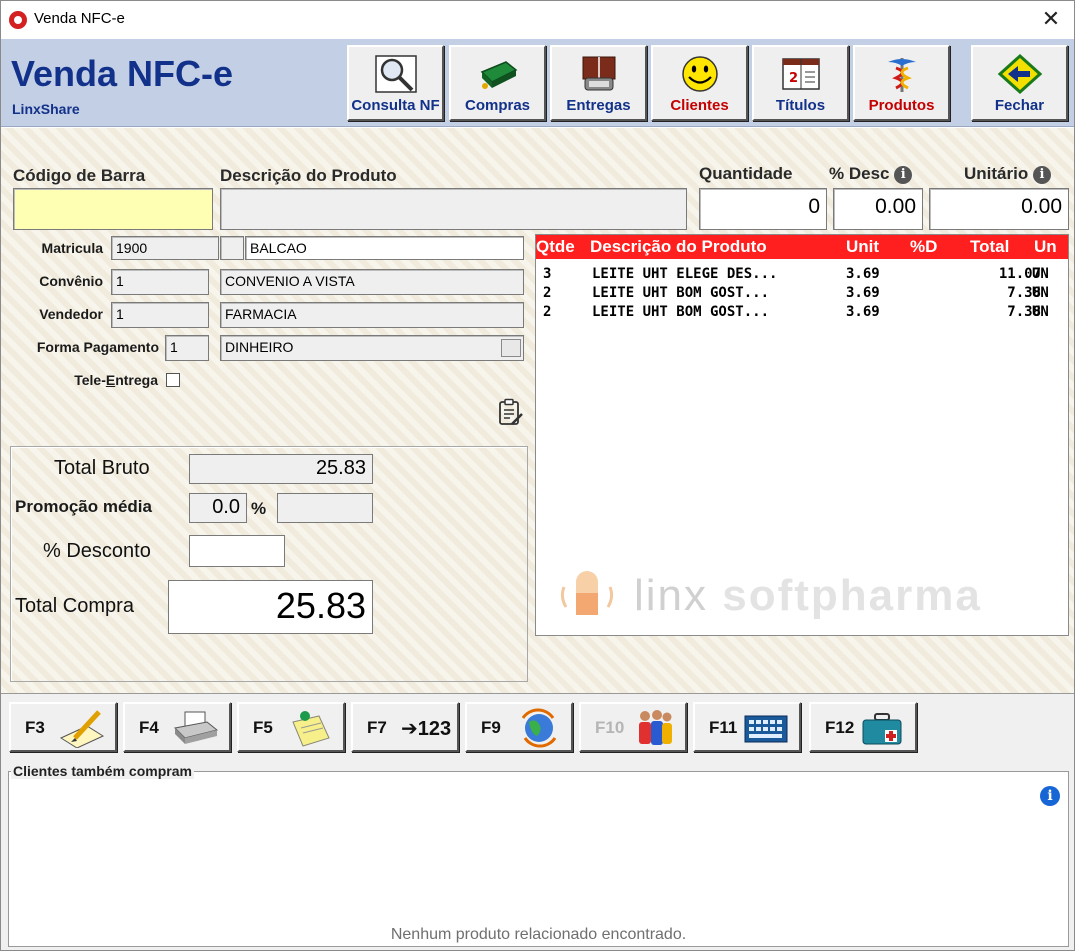 The height and width of the screenshot is (951, 1075). What do you see at coordinates (136, 380) in the screenshot?
I see `tele-label-post: ntrega` at bounding box center [136, 380].